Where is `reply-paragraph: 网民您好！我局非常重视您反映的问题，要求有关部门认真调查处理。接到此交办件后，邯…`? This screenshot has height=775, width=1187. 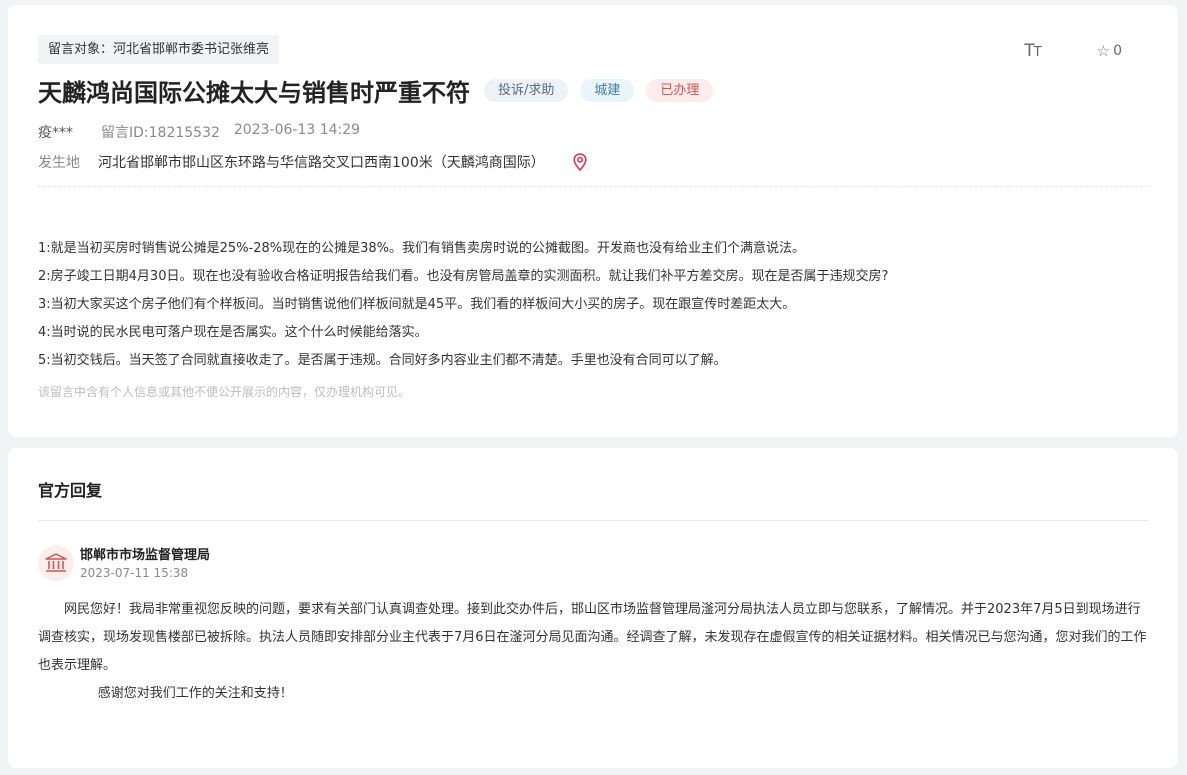
reply-paragraph: 网民您好！我局非常重视您反映的问题，要求有关部门认真调查处理。接到此交办件后，邯… is located at coordinates (592, 637).